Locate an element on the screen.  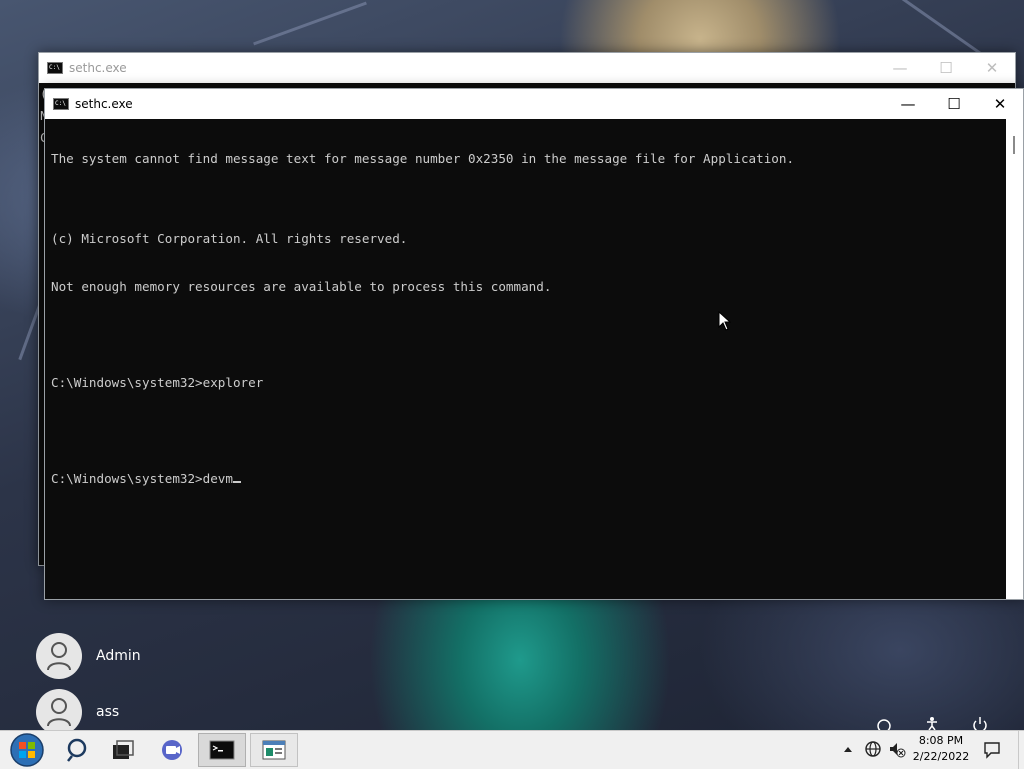
notifications-icon is located at coordinates (992, 750).